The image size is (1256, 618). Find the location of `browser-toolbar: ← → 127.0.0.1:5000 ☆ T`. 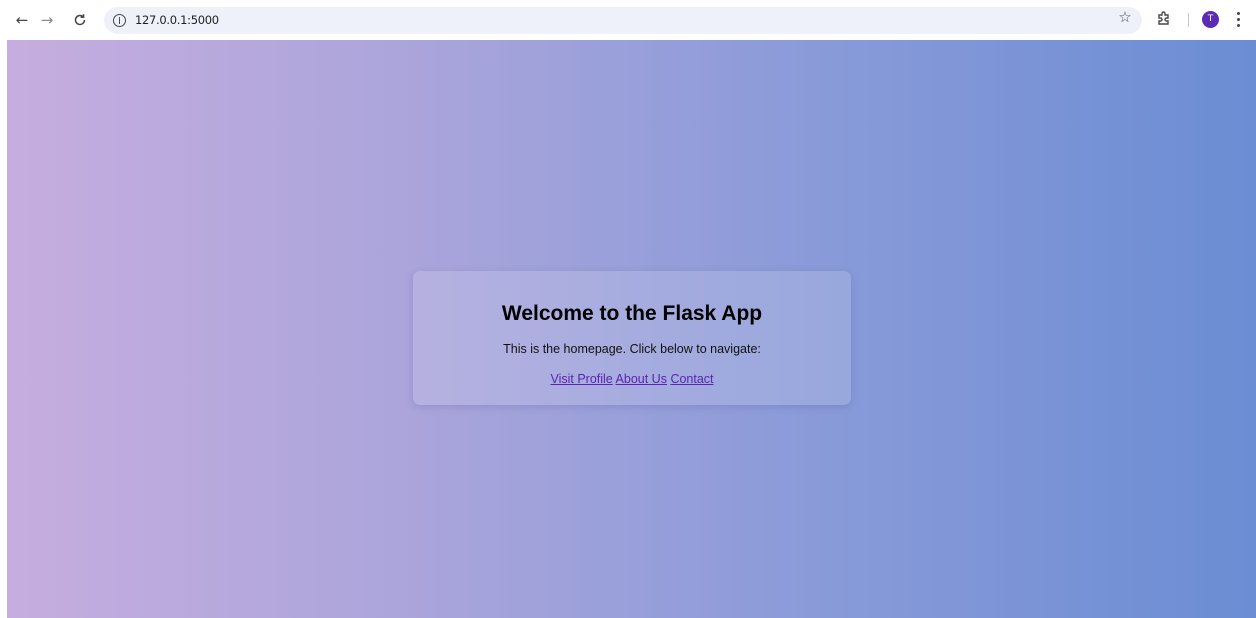

browser-toolbar: ← → 127.0.0.1:5000 ☆ T is located at coordinates (628, 20).